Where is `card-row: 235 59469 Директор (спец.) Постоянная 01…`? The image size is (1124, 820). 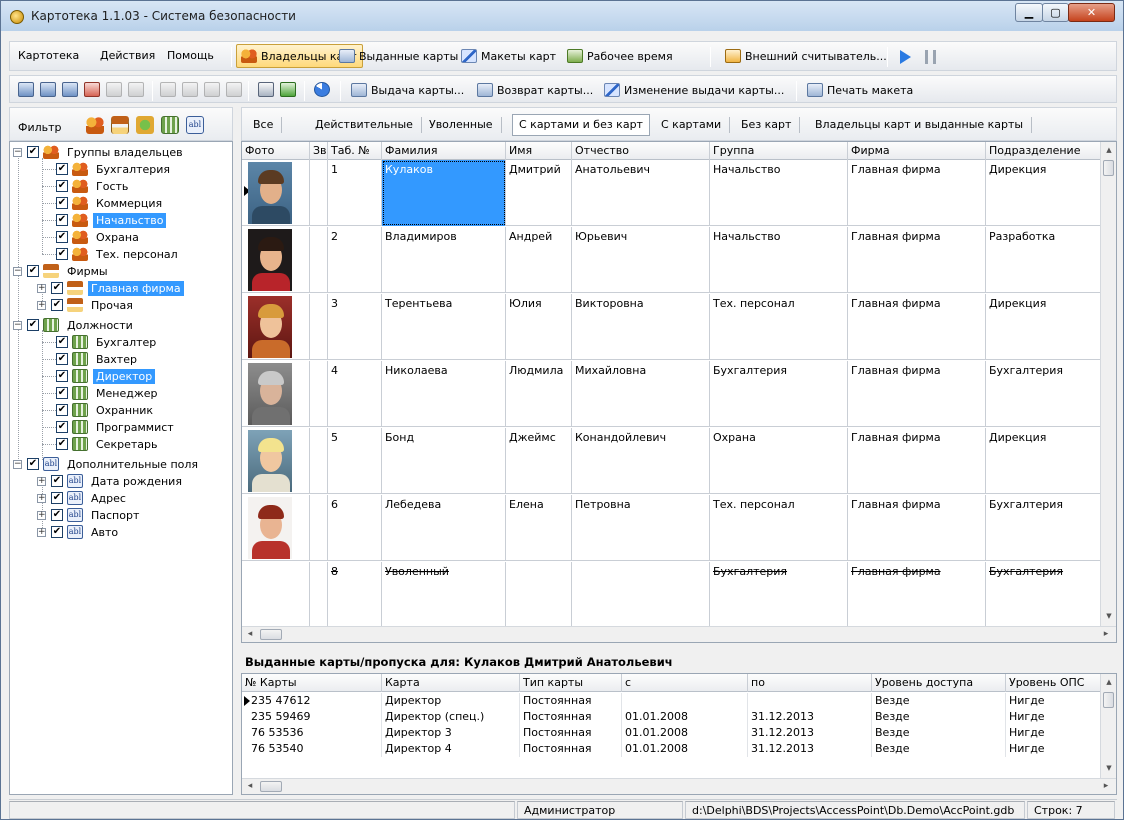
card-row: 235 59469 Директор (спец.) Постоянная 01… is located at coordinates (672, 717).